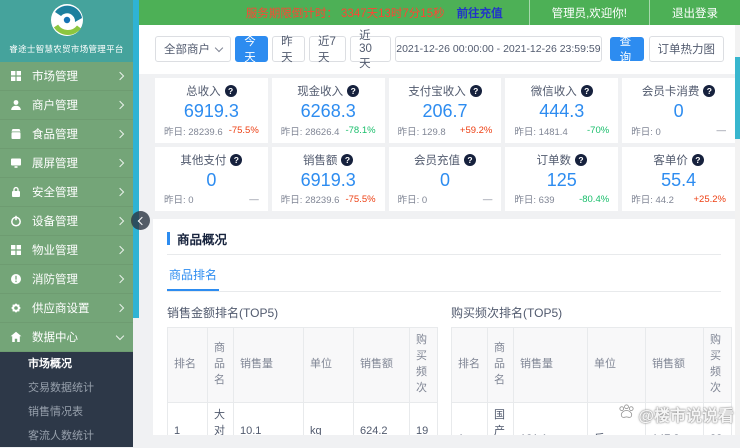 The height and width of the screenshot is (448, 740). Describe the element at coordinates (66, 134) in the screenshot. I see `sidebar-item-food: 食品管理` at that location.